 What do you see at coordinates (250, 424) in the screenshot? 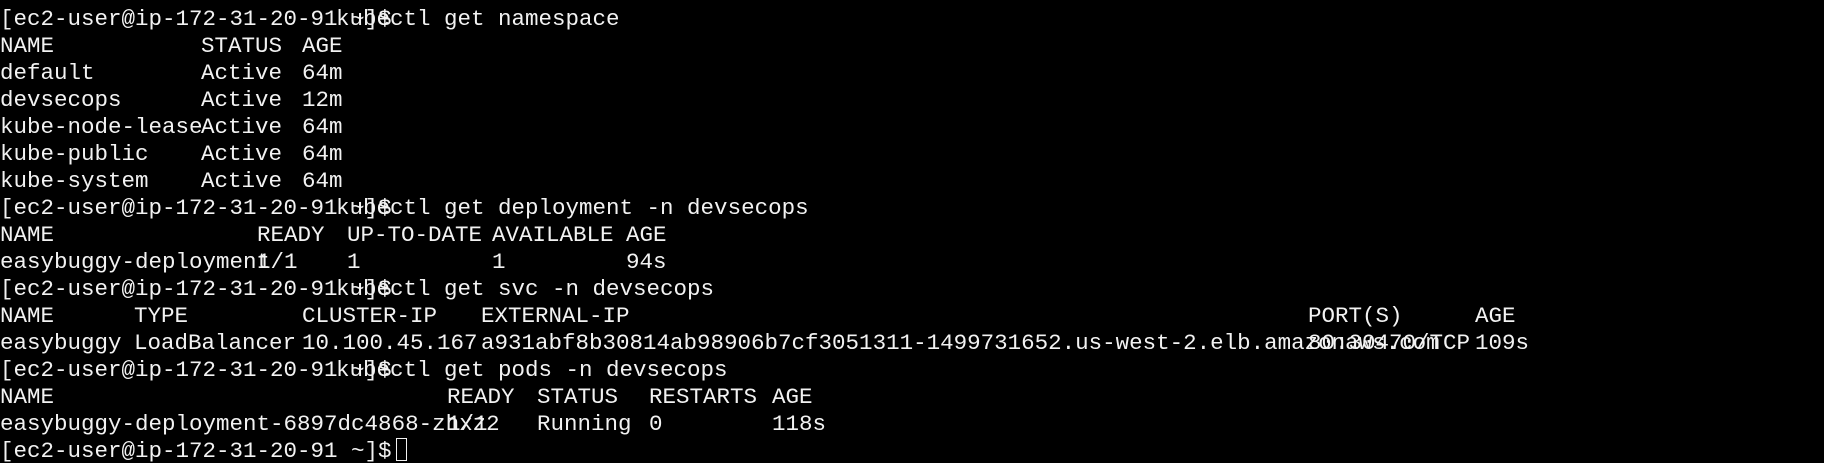
I see `pod-name: easybuggy-deployment-6897dc4868-zhxz2` at bounding box center [250, 424].